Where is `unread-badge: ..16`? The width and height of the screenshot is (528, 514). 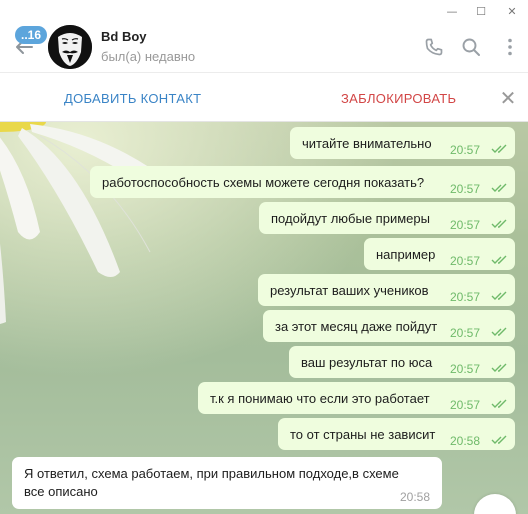
unread-badge: ..16 is located at coordinates (31, 35).